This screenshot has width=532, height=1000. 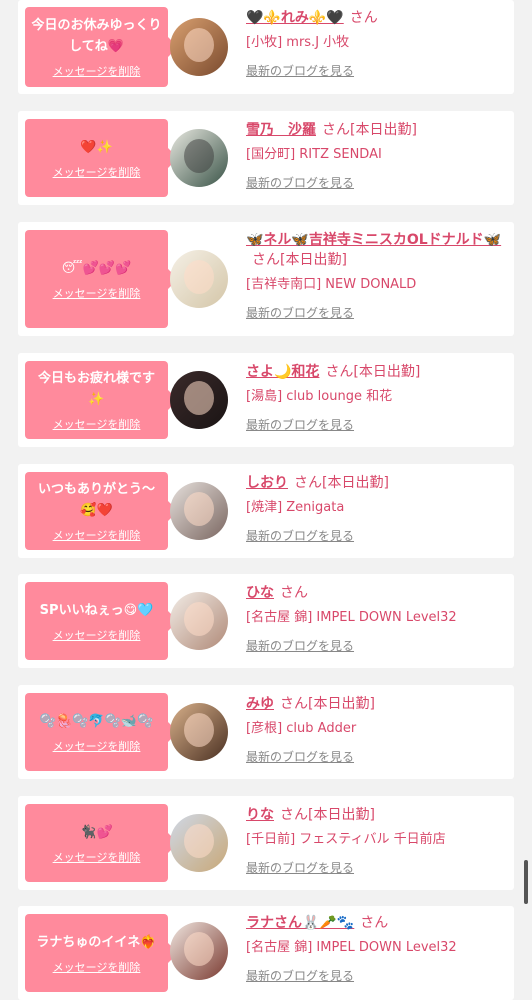 I want to click on message-bubble: 今日もお疲れ様です✨ メッセージを削除, so click(x=101, y=400).